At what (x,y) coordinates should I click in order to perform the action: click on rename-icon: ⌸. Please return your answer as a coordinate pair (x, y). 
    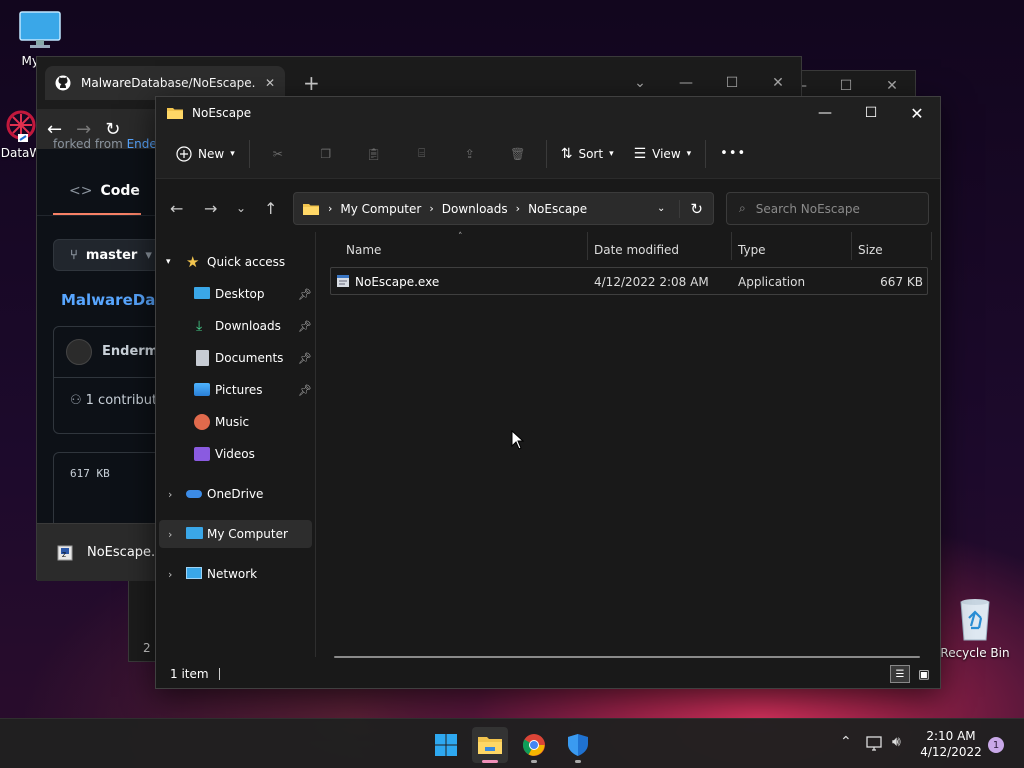
    Looking at the image, I should click on (422, 153).